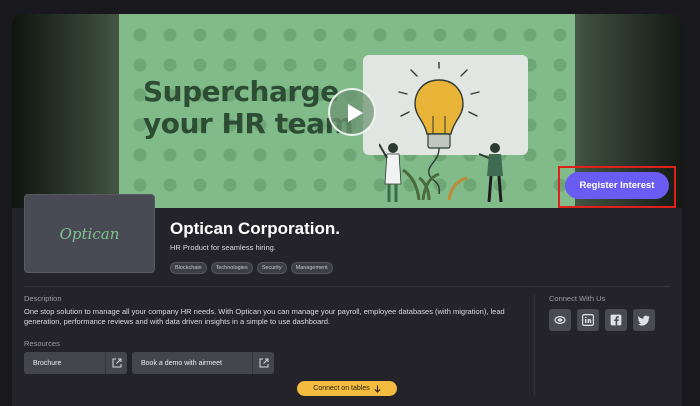 Image resolution: width=700 pixels, height=406 pixels. Describe the element at coordinates (255, 228) in the screenshot. I see `company-name: Optican Corporation.` at that location.